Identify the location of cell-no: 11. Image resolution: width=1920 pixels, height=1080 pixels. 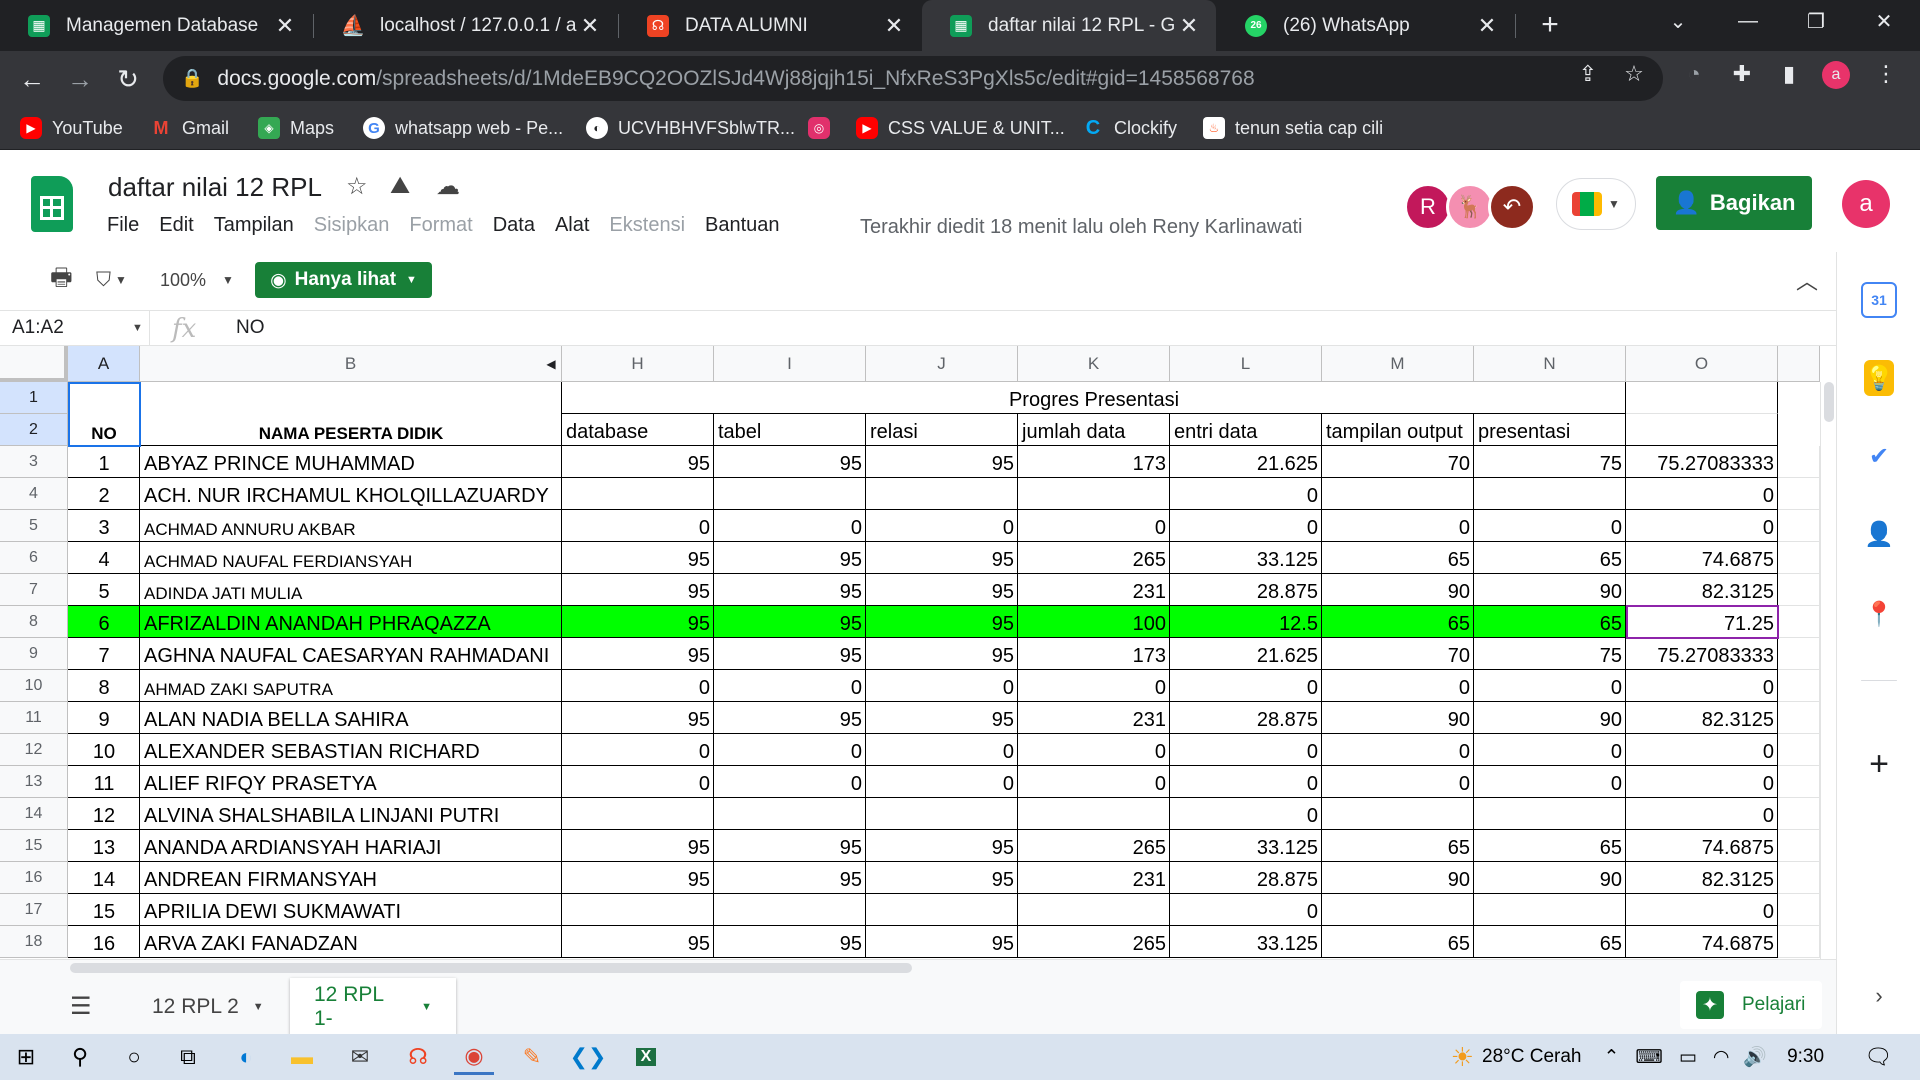
(104, 782).